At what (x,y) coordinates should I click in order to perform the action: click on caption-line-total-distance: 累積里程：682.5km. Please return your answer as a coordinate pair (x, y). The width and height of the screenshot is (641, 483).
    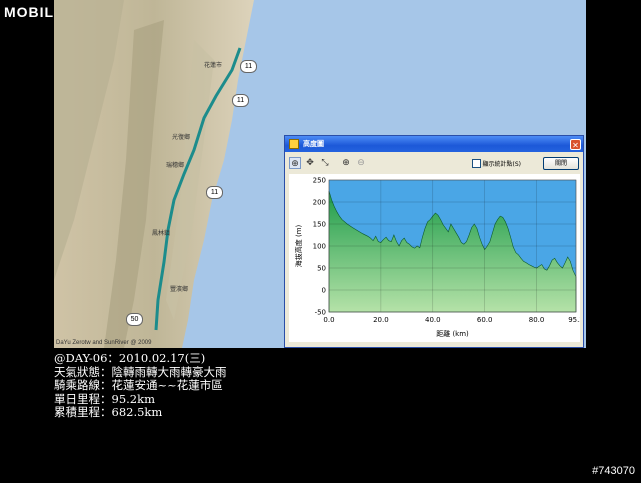
    Looking at the image, I should click on (108, 412).